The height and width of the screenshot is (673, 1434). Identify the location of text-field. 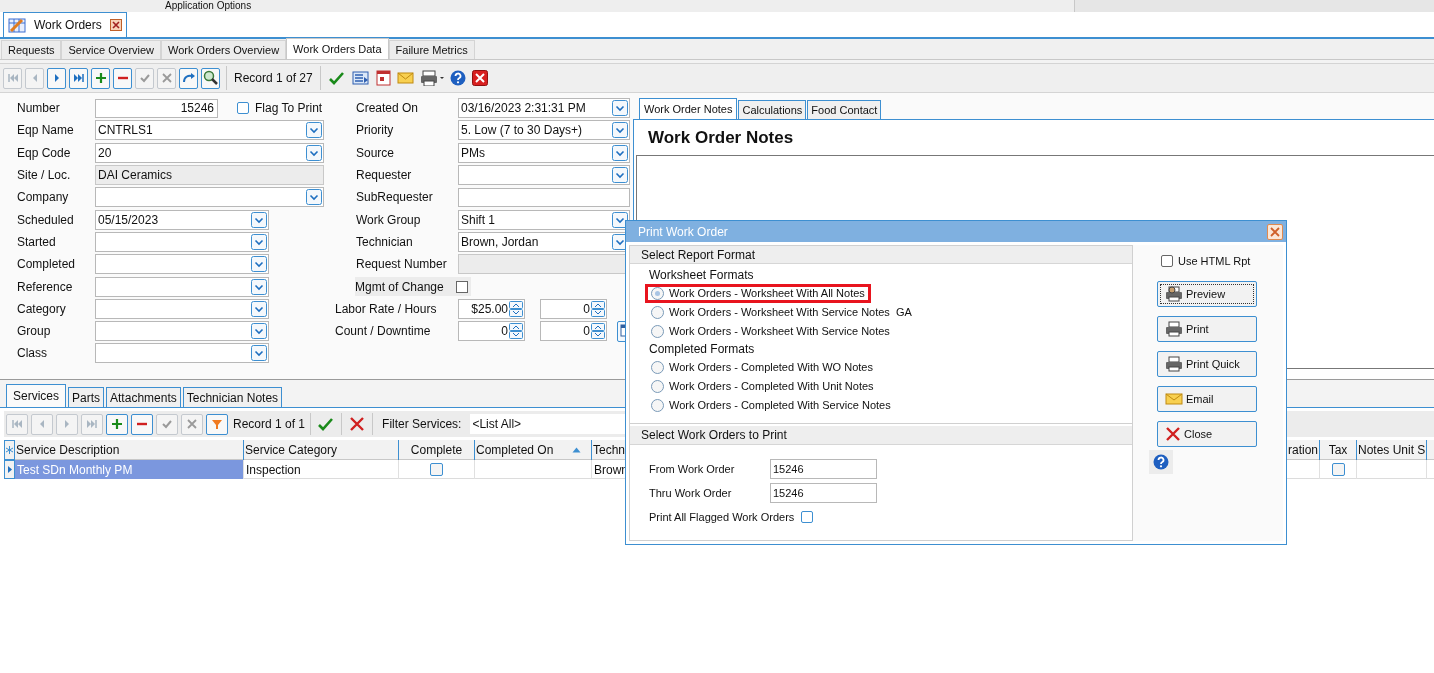
(544, 197).